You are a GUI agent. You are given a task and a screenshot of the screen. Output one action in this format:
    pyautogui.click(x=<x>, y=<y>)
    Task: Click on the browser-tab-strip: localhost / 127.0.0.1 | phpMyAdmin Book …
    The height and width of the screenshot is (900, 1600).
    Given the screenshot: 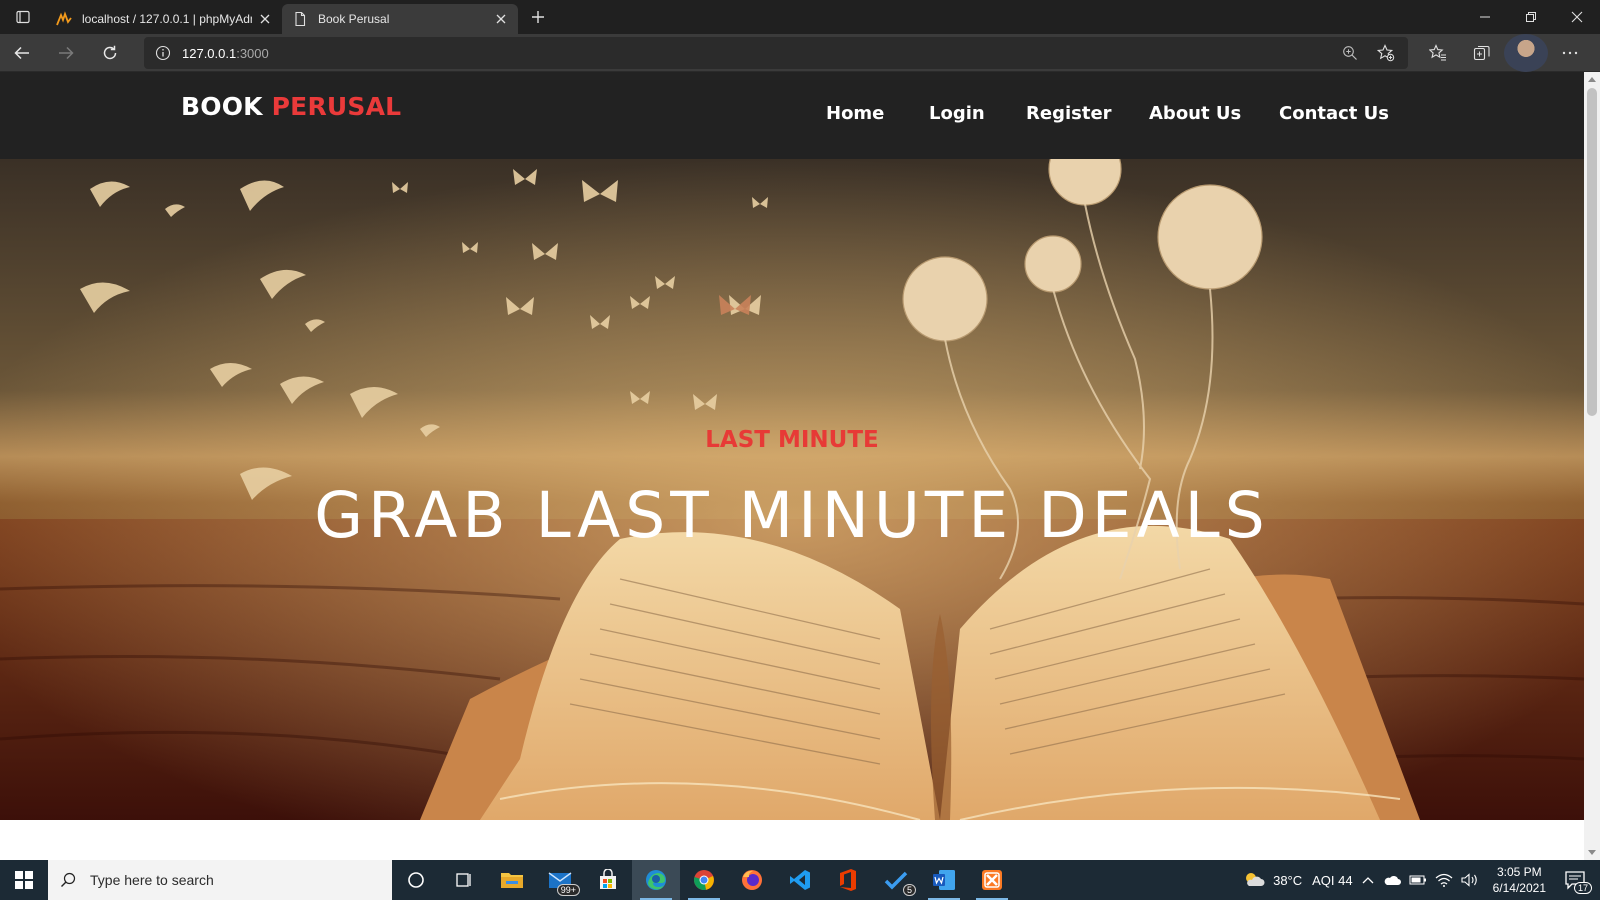 What is the action you would take?
    pyautogui.click(x=800, y=17)
    